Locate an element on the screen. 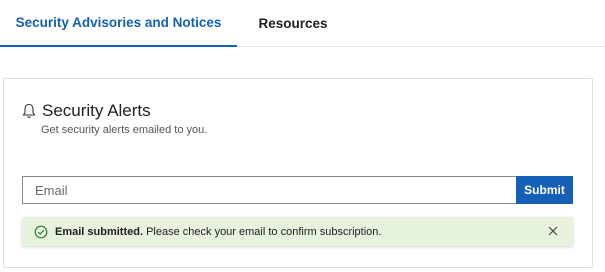 This screenshot has height=272, width=605. tab-resources: Resources is located at coordinates (293, 23).